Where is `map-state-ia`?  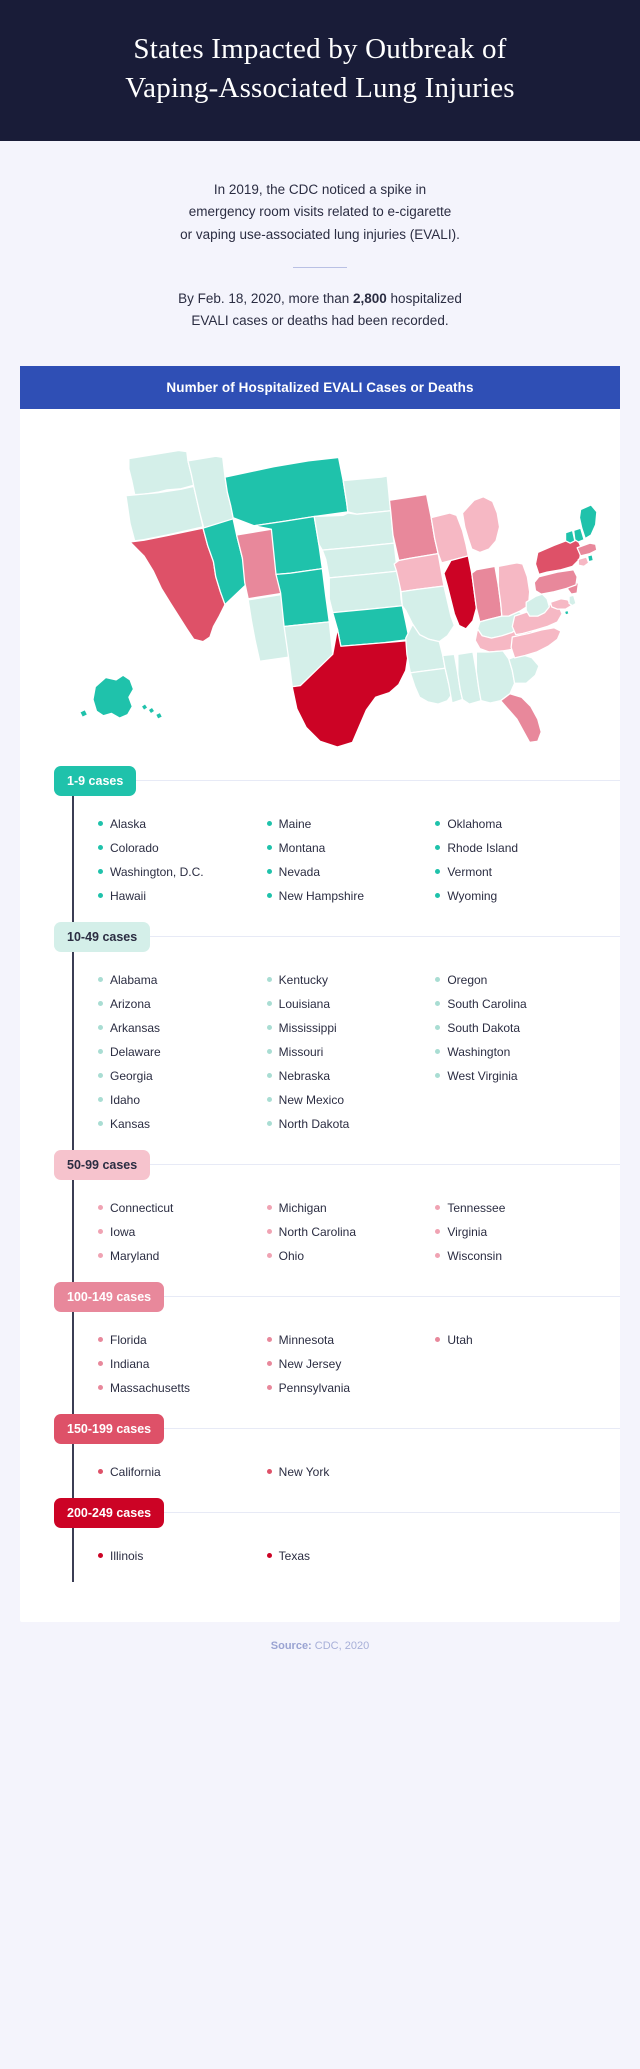
map-state-ia is located at coordinates (419, 573).